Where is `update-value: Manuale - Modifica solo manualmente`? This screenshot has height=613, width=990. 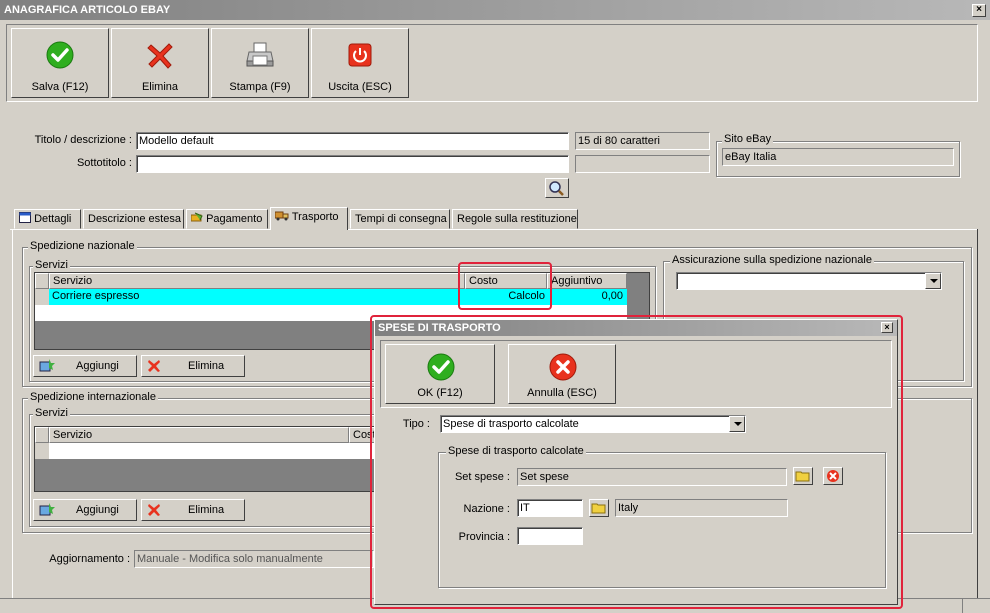
update-value: Manuale - Modifica solo manualmente is located at coordinates (254, 559).